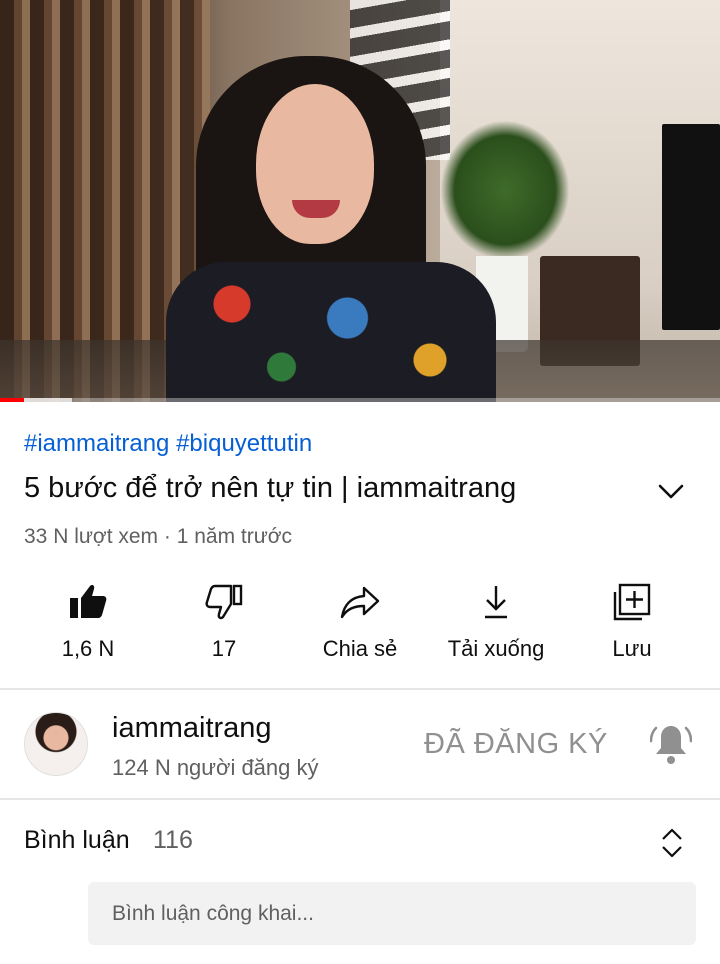 The height and width of the screenshot is (964, 720). Describe the element at coordinates (88, 648) in the screenshot. I see `like-count: 1,6 N` at that location.